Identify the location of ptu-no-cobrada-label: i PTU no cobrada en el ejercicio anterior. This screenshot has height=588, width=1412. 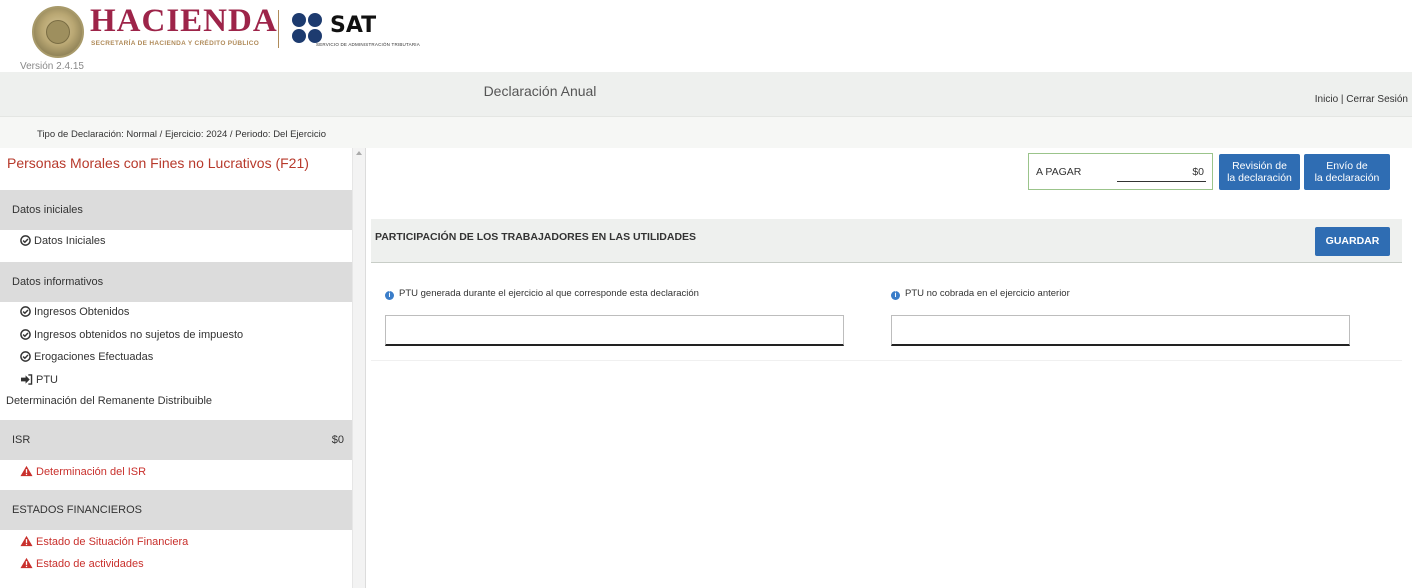
(980, 294).